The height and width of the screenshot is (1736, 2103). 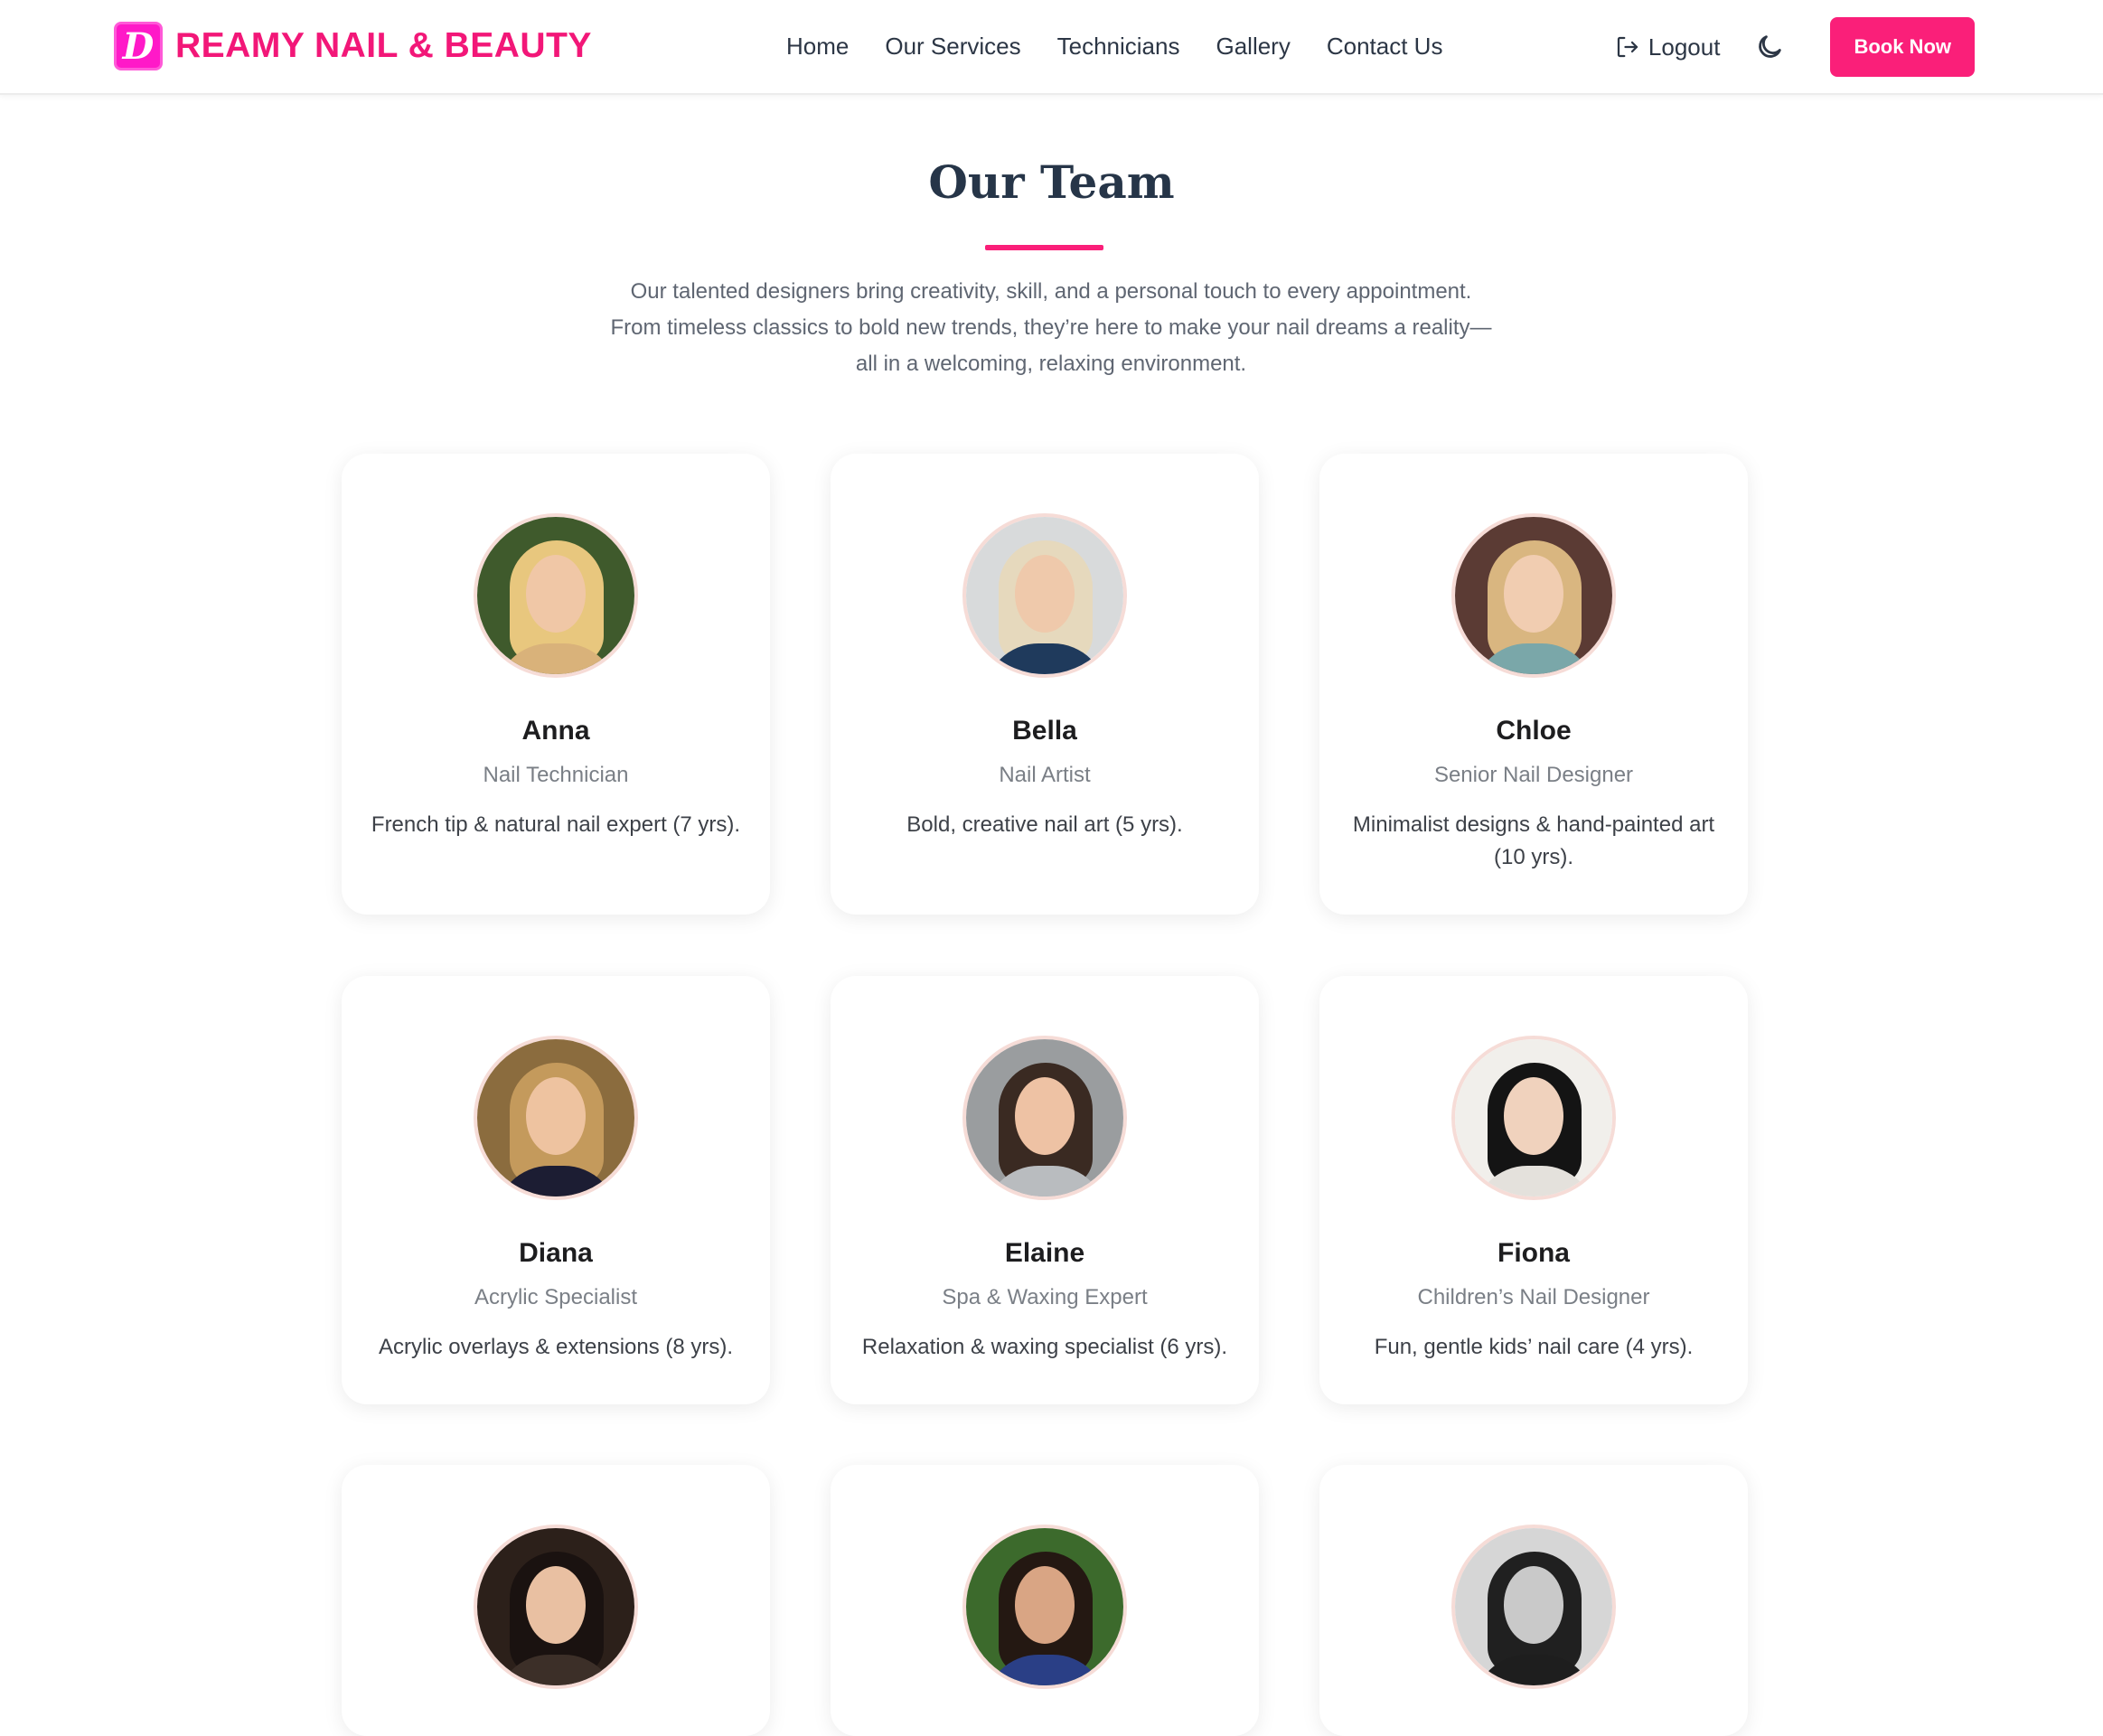 I want to click on book-now-button: Book Now, so click(x=1902, y=47).